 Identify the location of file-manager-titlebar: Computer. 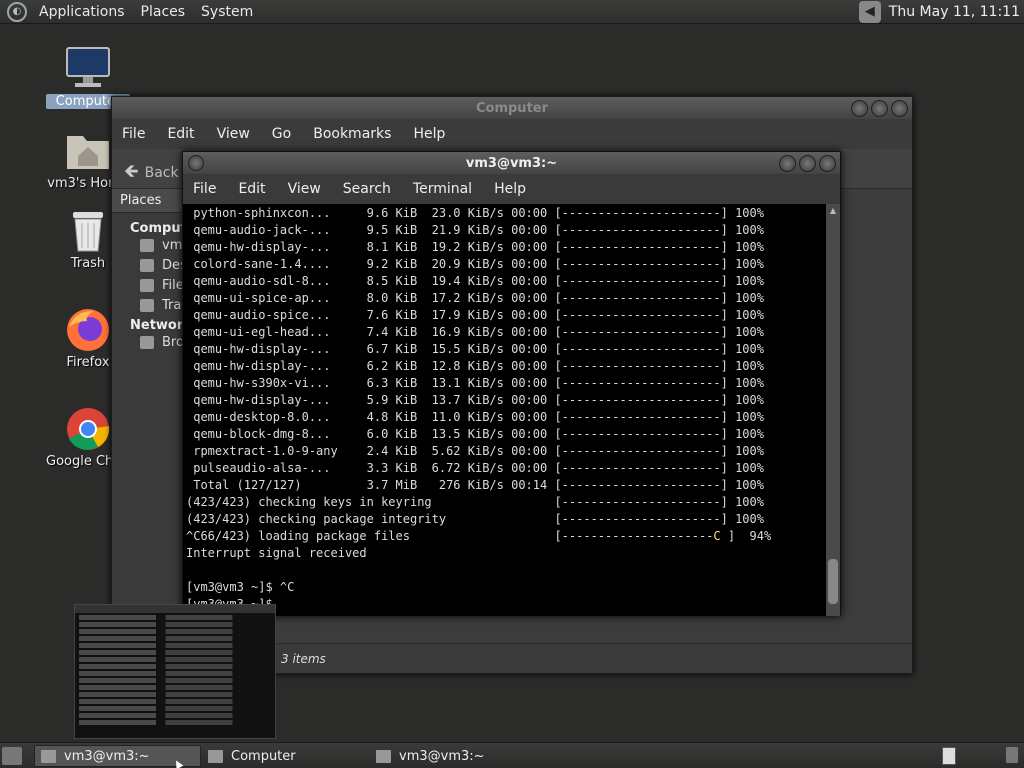
(512, 108).